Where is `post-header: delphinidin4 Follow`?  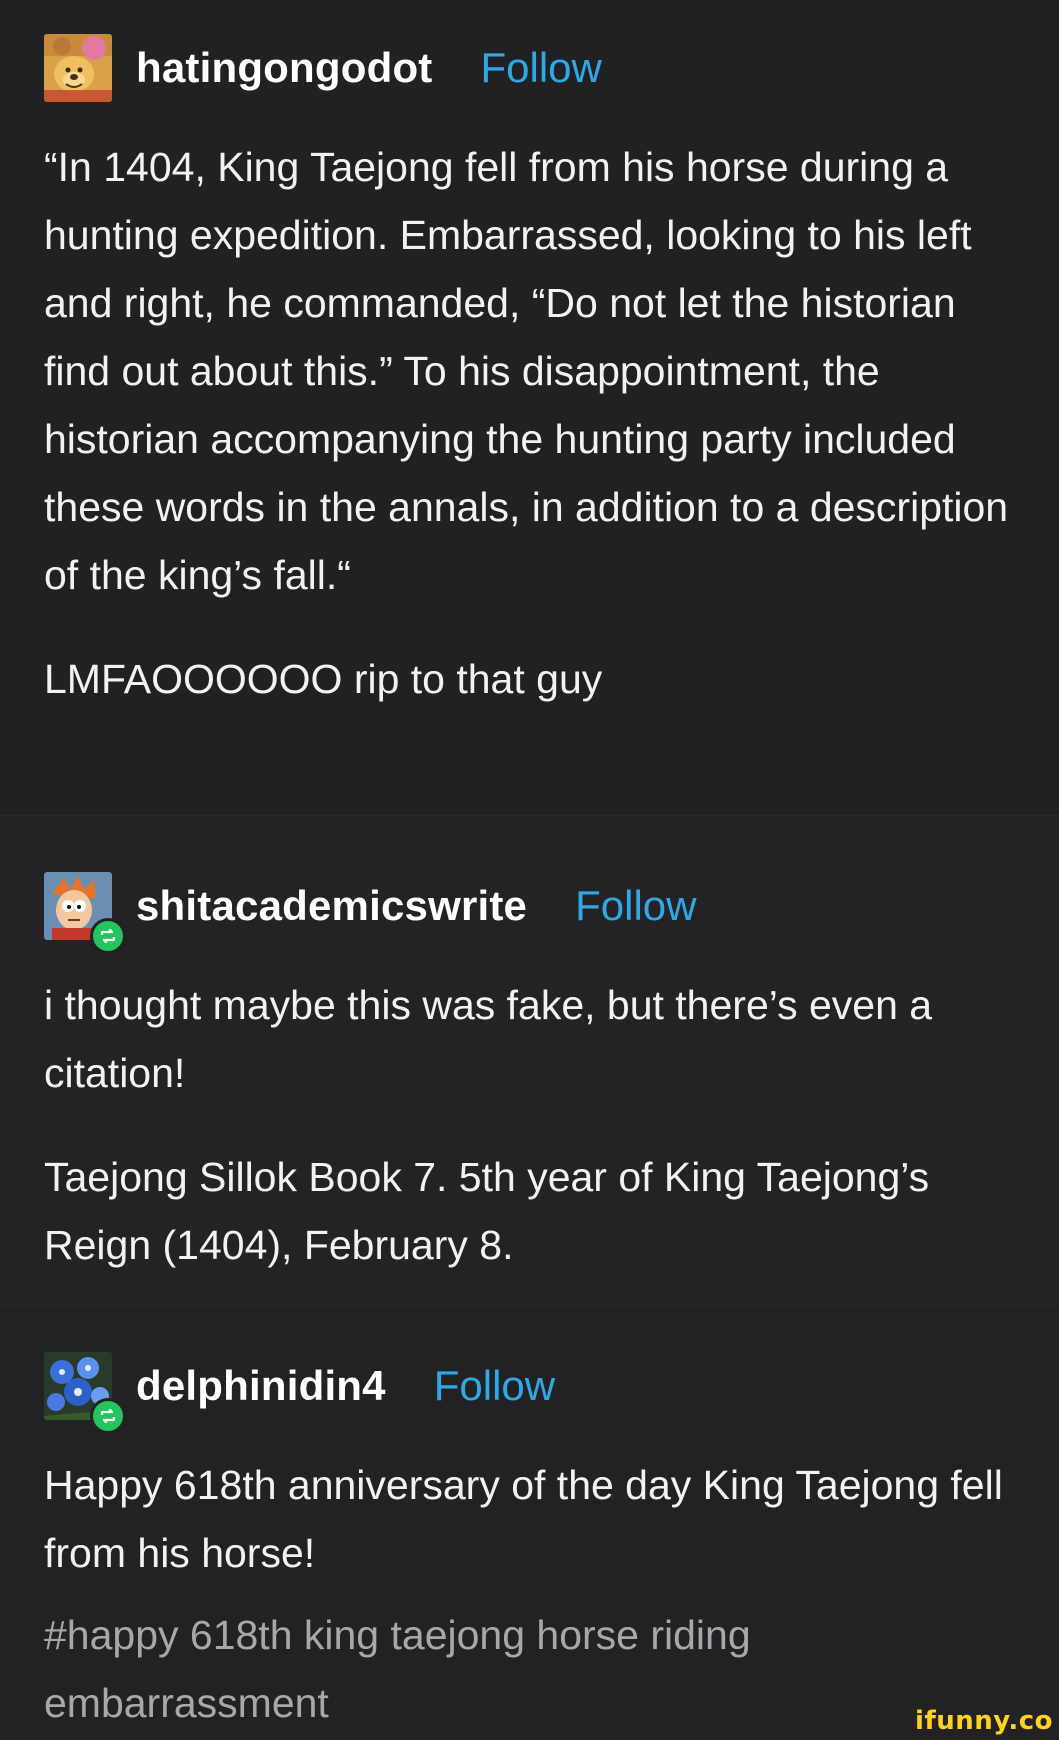 post-header: delphinidin4 Follow is located at coordinates (529, 1392).